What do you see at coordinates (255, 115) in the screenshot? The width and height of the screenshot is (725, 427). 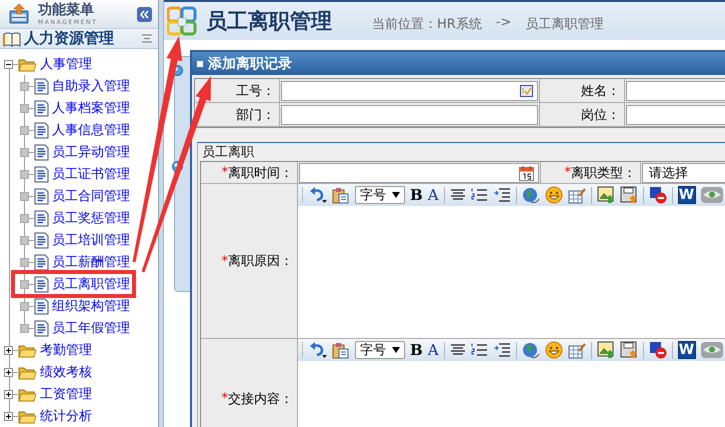 I see `field-label: 部门：` at bounding box center [255, 115].